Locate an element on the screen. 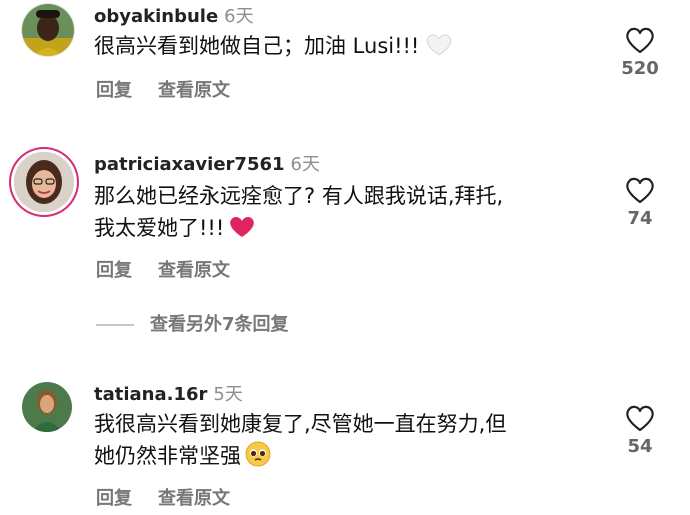 The image size is (690, 515). comment-header: obyakinbule 6天 is located at coordinates (174, 15).